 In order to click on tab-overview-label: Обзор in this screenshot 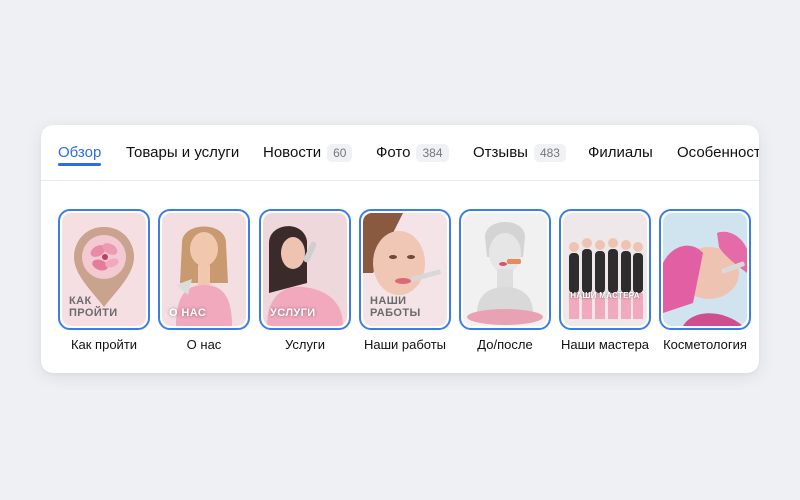, I will do `click(80, 152)`.